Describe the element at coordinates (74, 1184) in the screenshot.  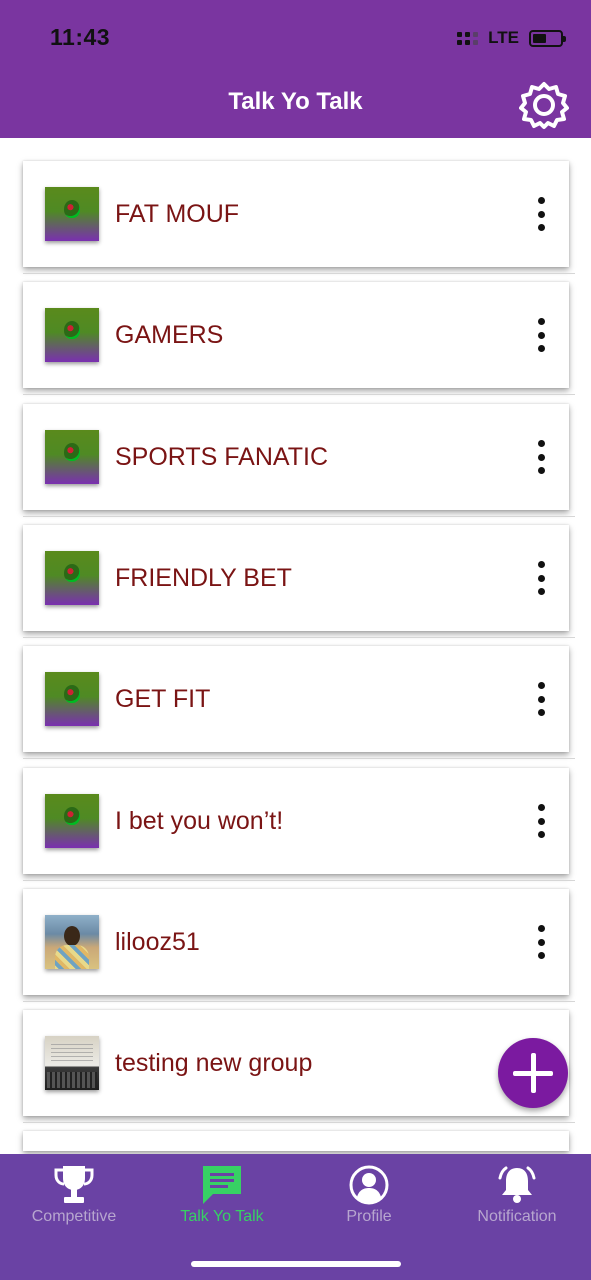
I see `trophy-icon` at that location.